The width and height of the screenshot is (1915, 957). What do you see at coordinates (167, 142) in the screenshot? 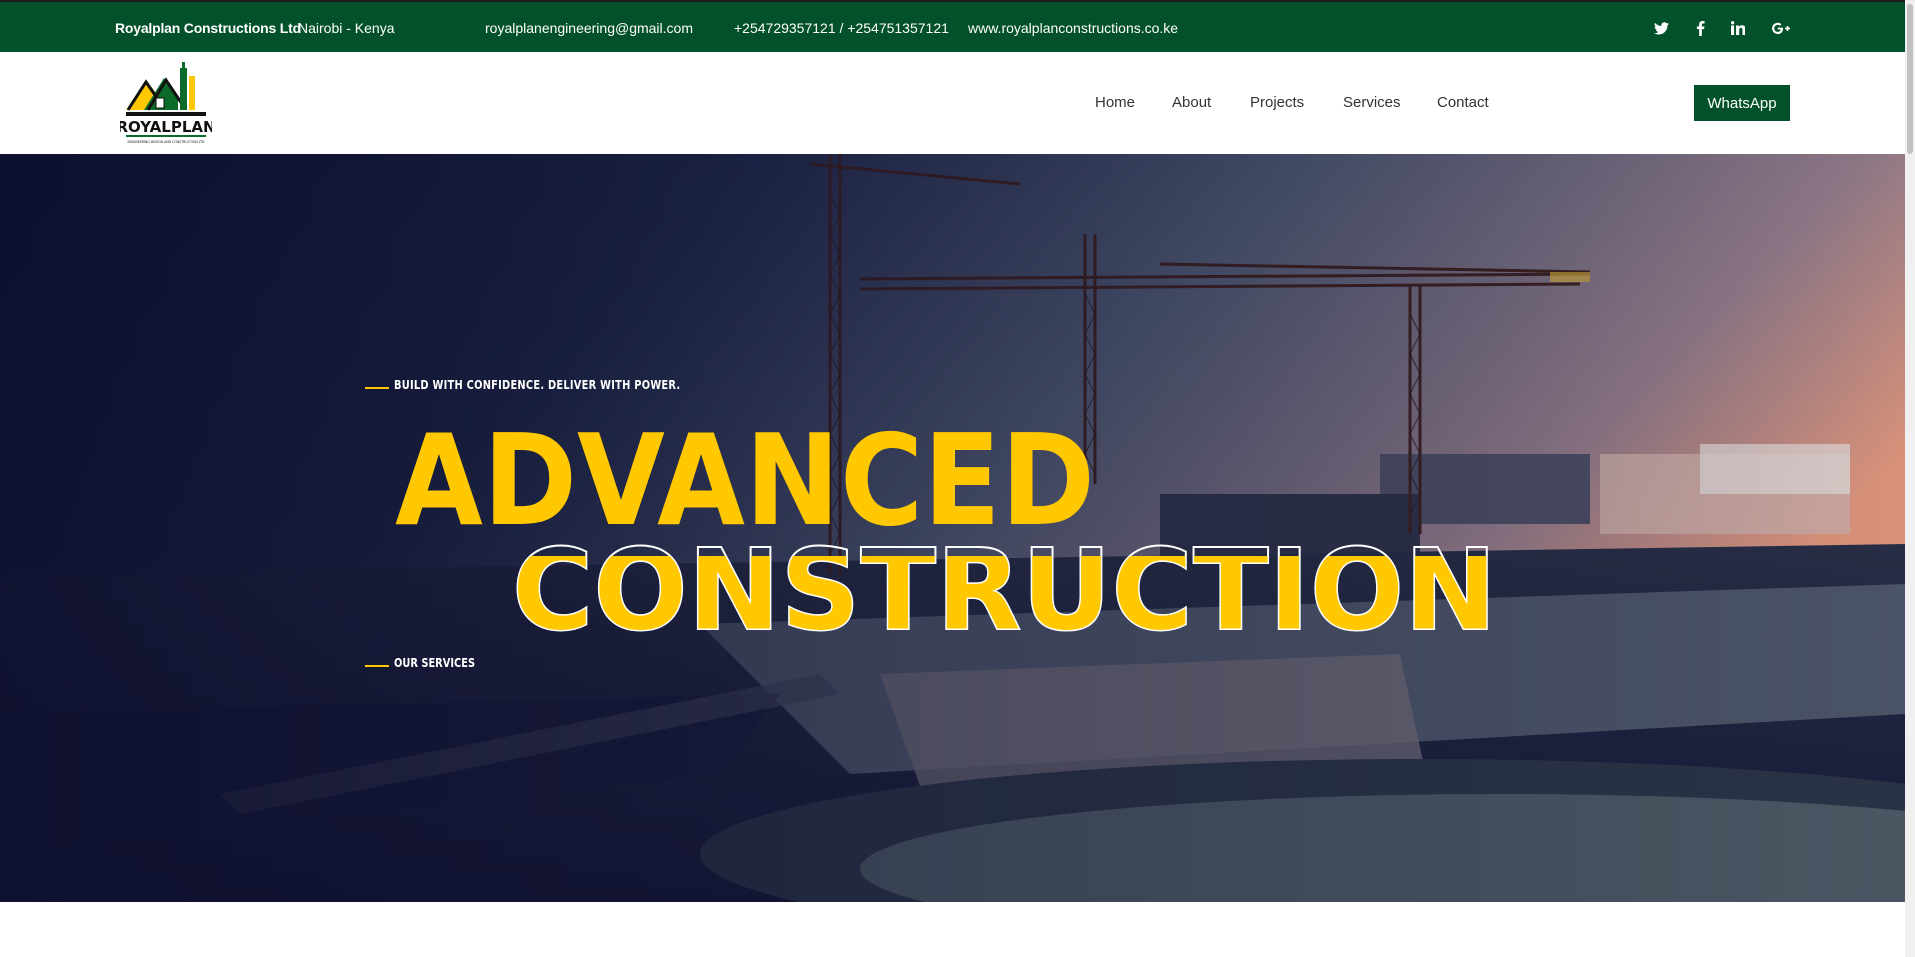
I see `logo-subtext: ENGINEERING DESIGN AND CONSTRUCTION LTD` at bounding box center [167, 142].